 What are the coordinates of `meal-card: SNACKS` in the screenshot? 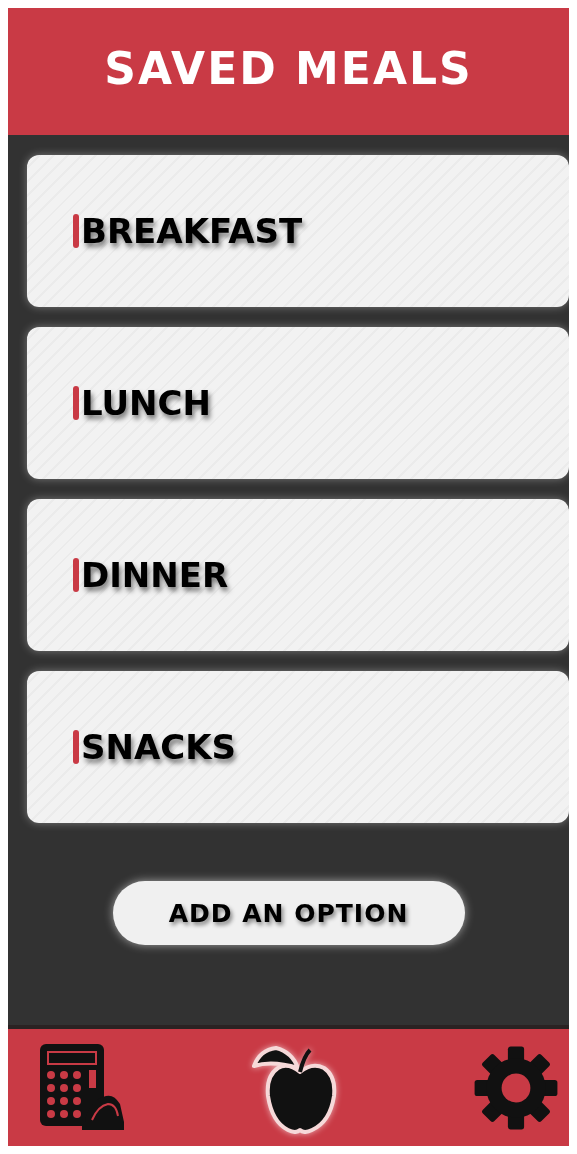 It's located at (298, 747).